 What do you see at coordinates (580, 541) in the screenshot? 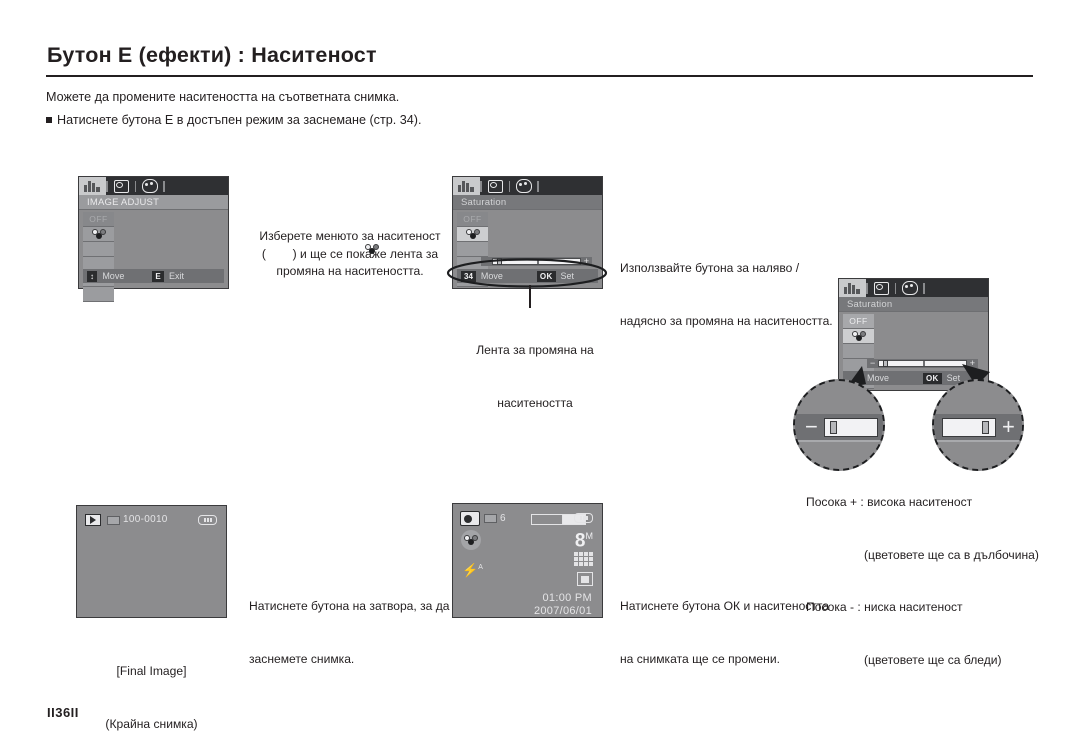
I see `resolution-value: 8` at bounding box center [580, 541].